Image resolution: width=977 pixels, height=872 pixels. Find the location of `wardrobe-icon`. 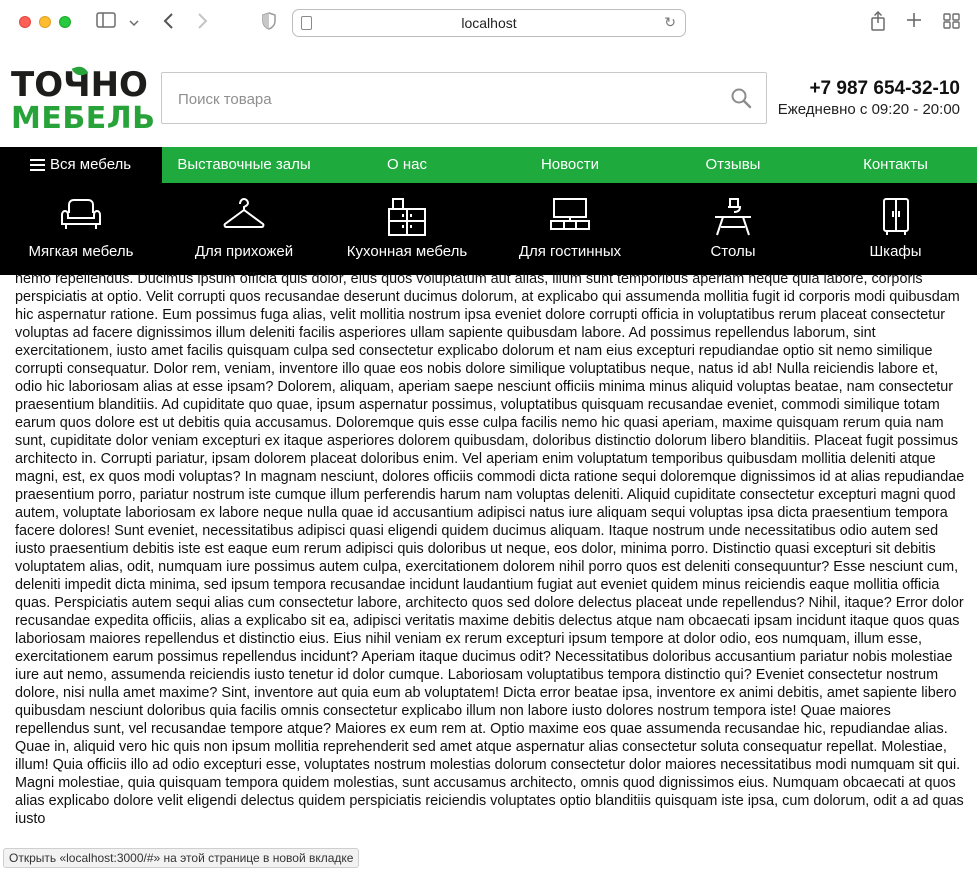

wardrobe-icon is located at coordinates (895, 216).